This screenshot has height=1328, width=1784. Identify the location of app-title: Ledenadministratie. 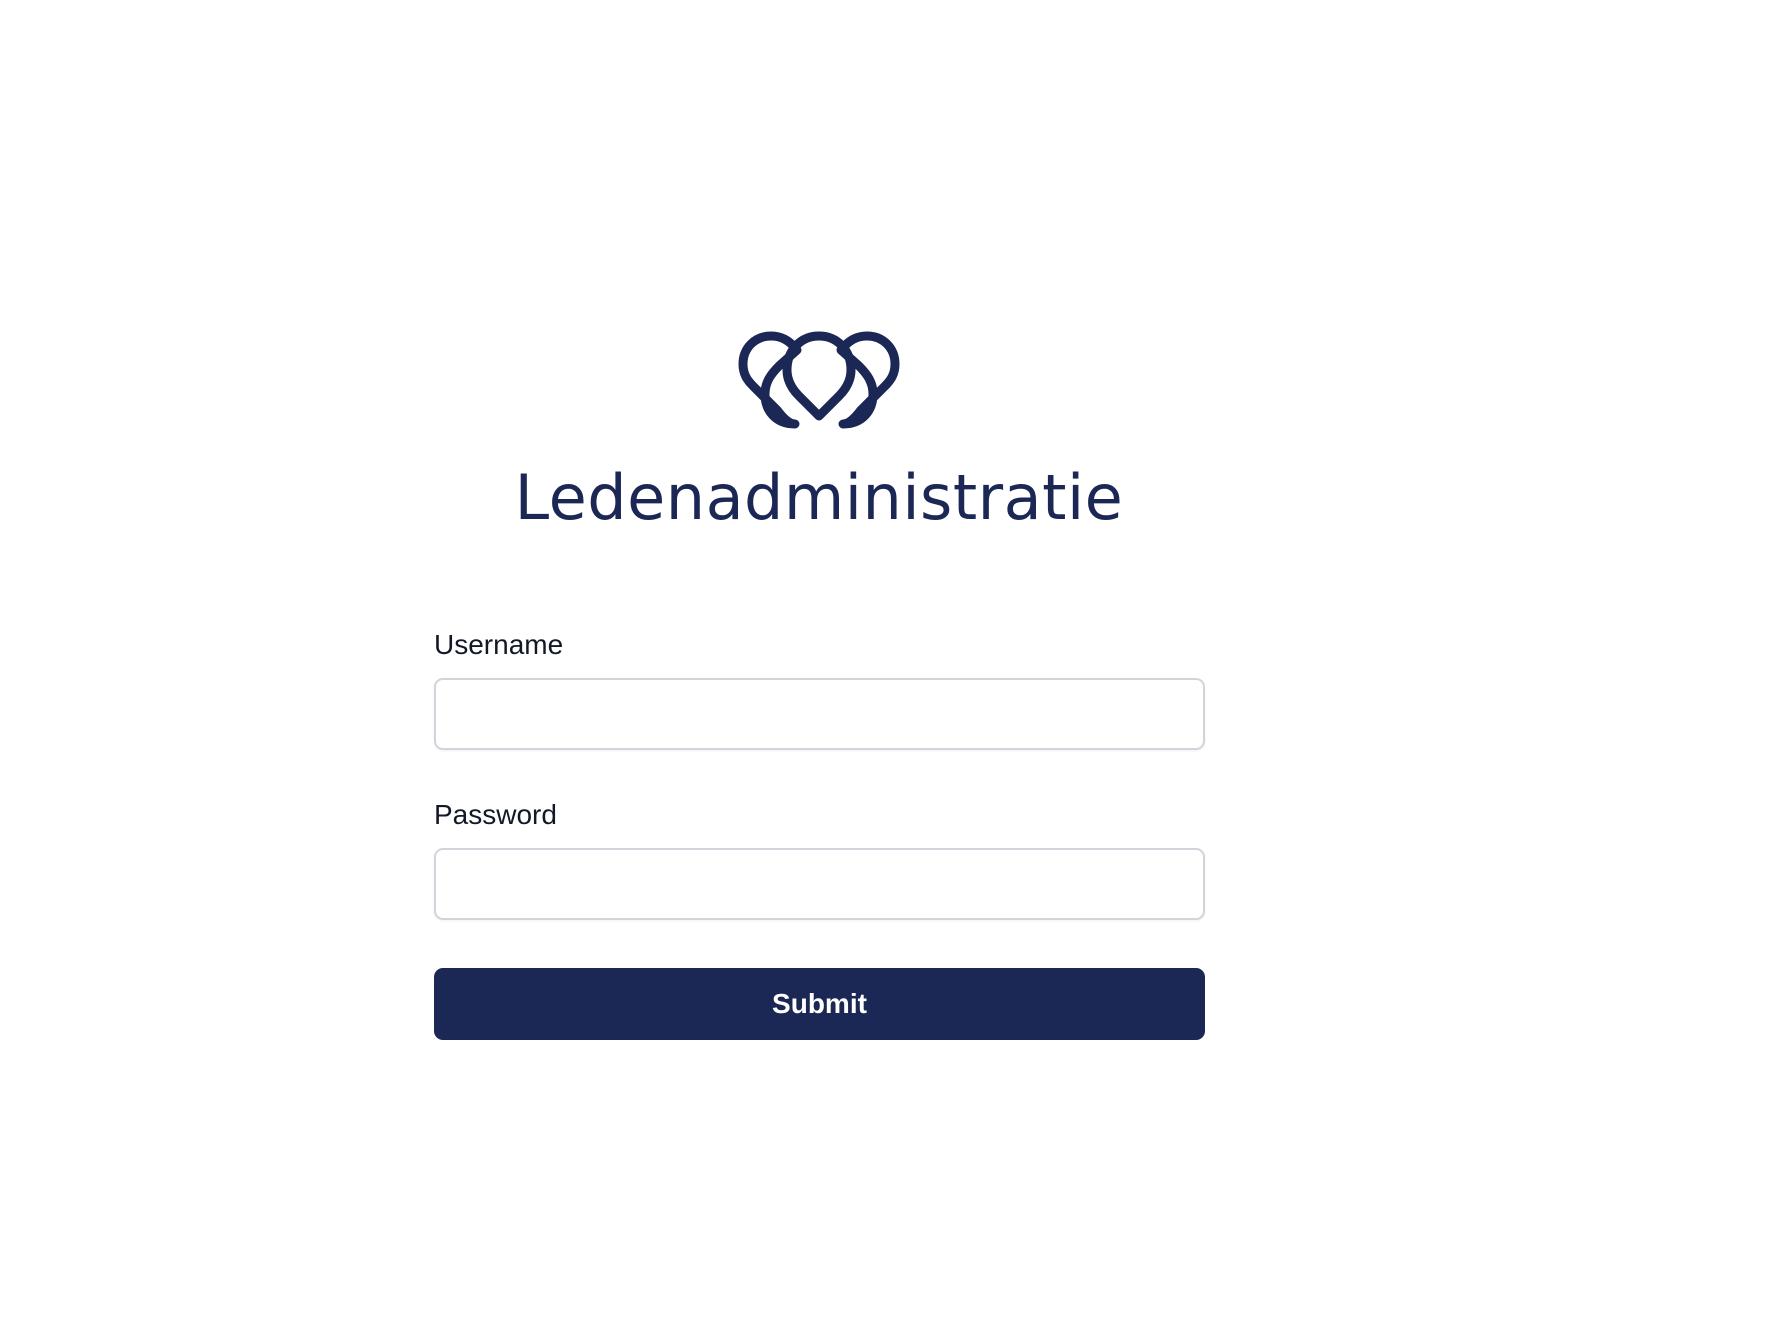
(819, 497).